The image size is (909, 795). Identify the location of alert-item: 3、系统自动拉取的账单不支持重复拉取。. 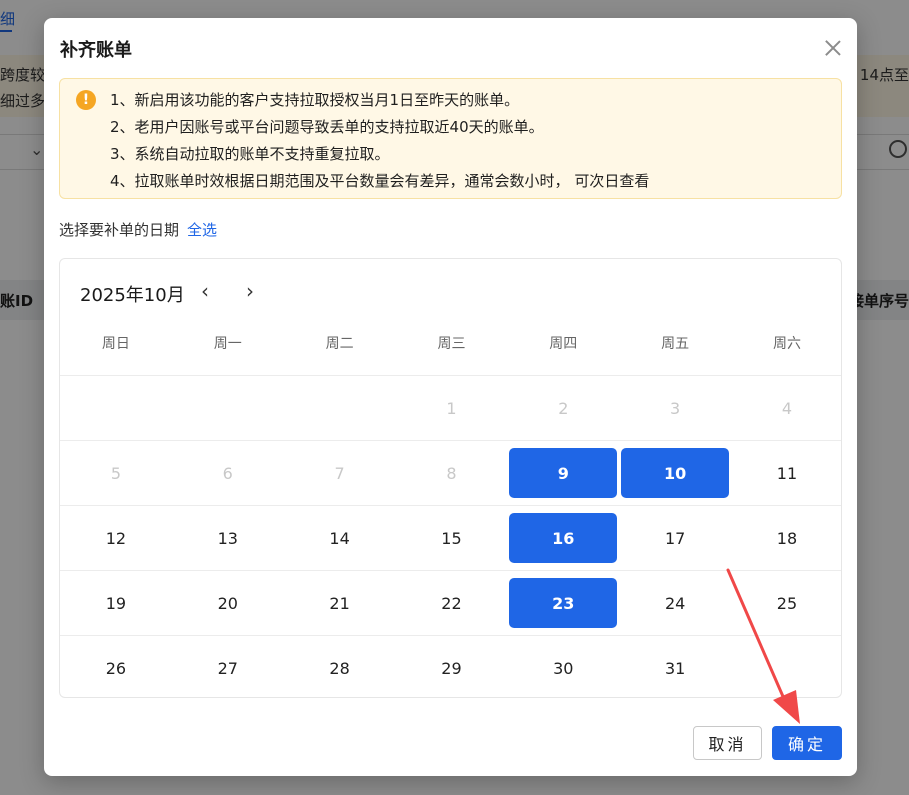
(250, 154).